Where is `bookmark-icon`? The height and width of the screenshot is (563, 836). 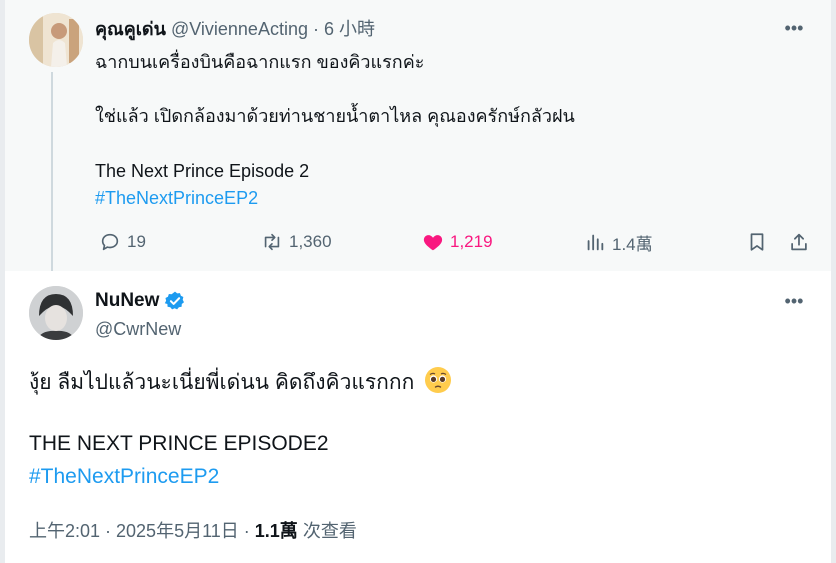 bookmark-icon is located at coordinates (757, 242).